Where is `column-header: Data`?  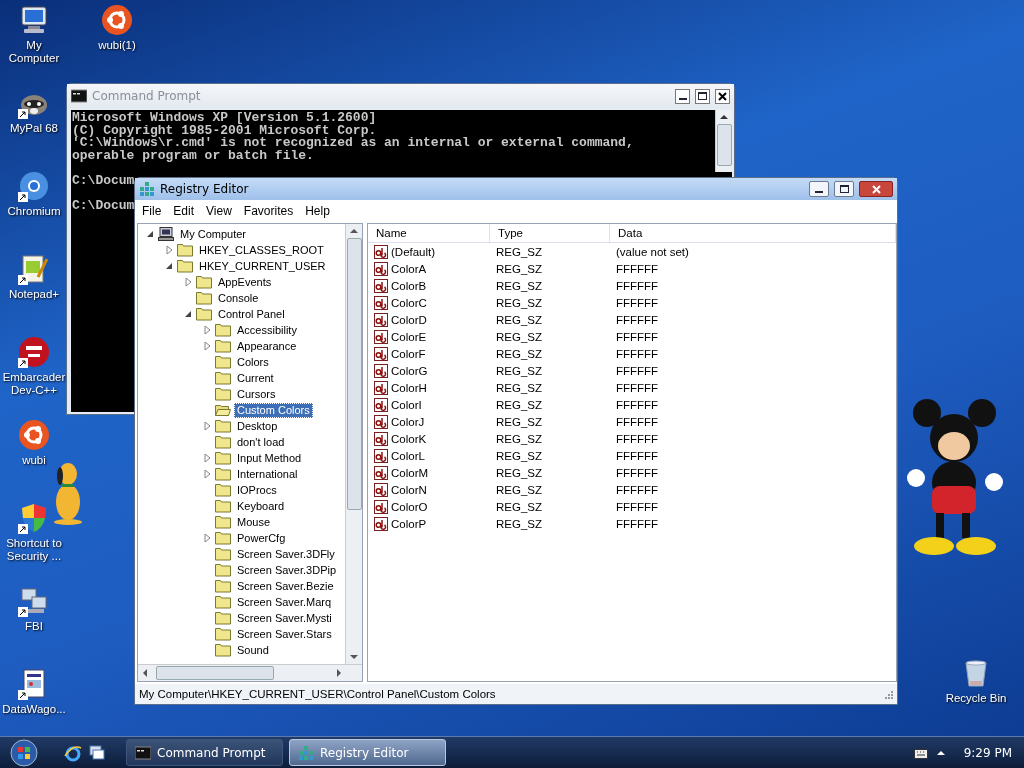
column-header: Data is located at coordinates (753, 233).